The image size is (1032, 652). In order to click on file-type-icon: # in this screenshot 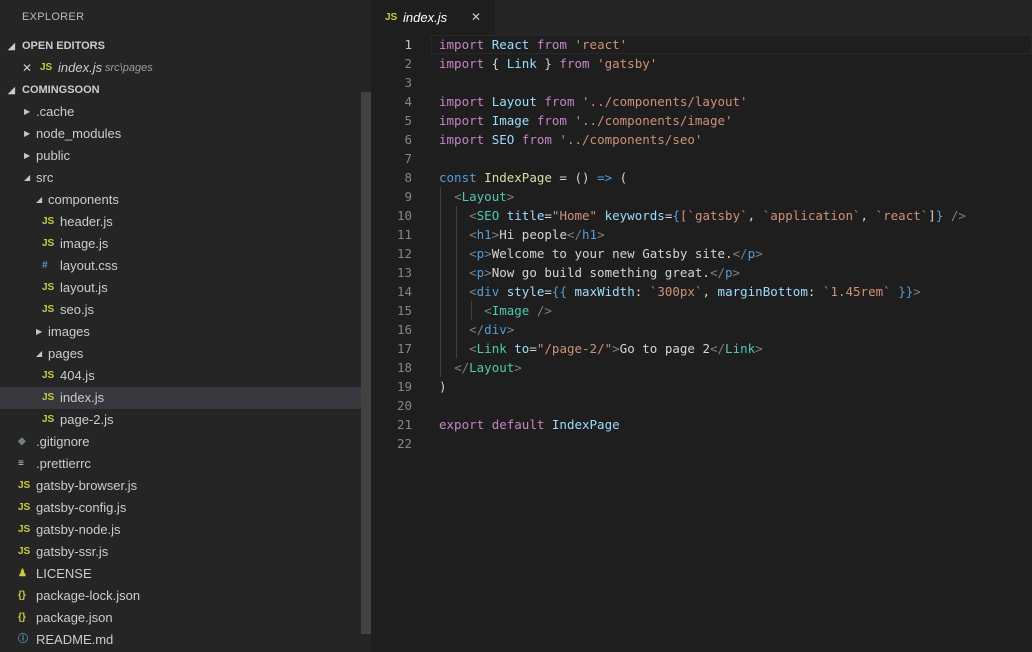, I will do `click(45, 265)`.